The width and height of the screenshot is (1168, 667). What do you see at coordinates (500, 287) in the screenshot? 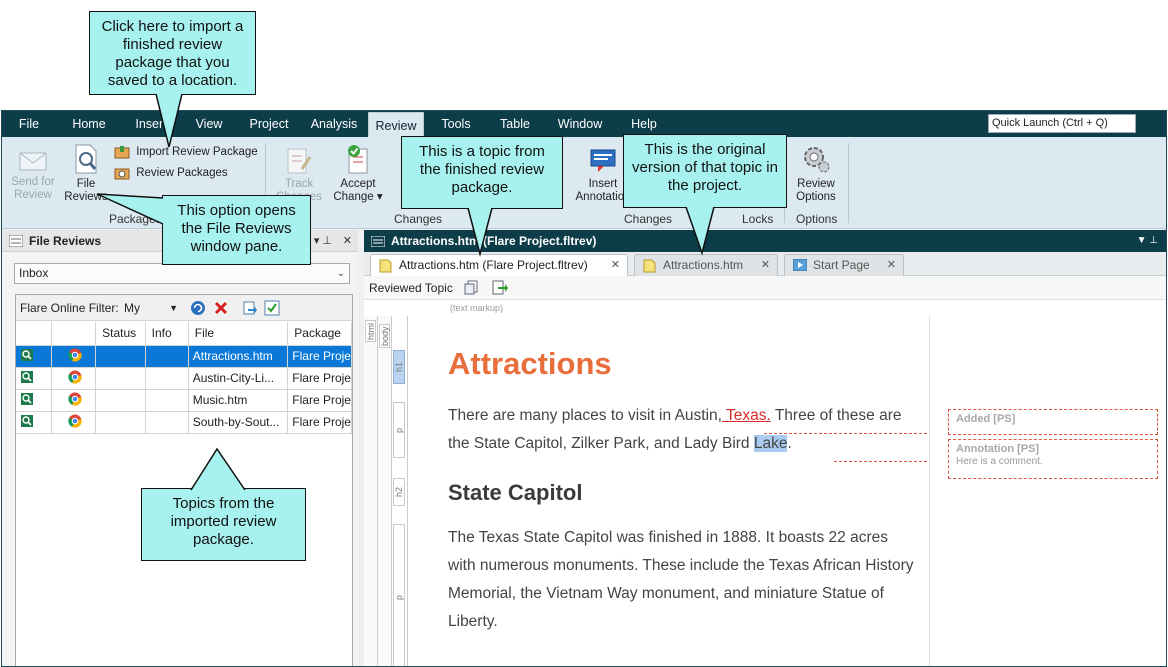
I see `accept-all-icon` at bounding box center [500, 287].